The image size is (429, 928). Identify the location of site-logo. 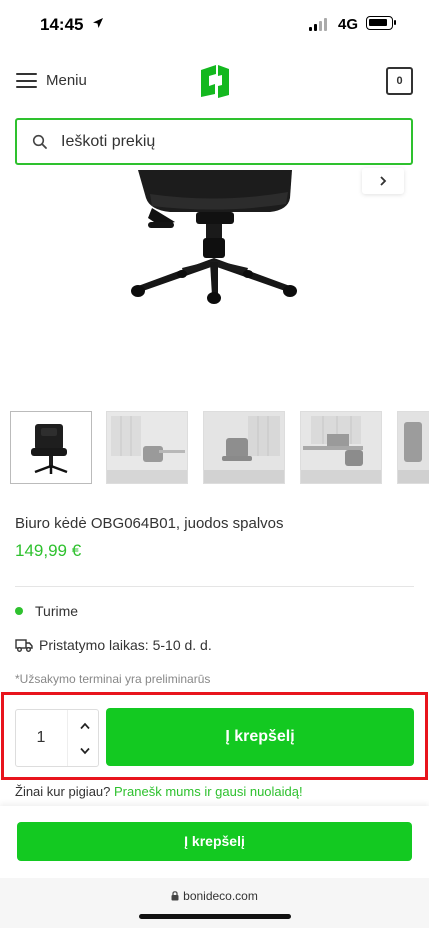
(215, 81).